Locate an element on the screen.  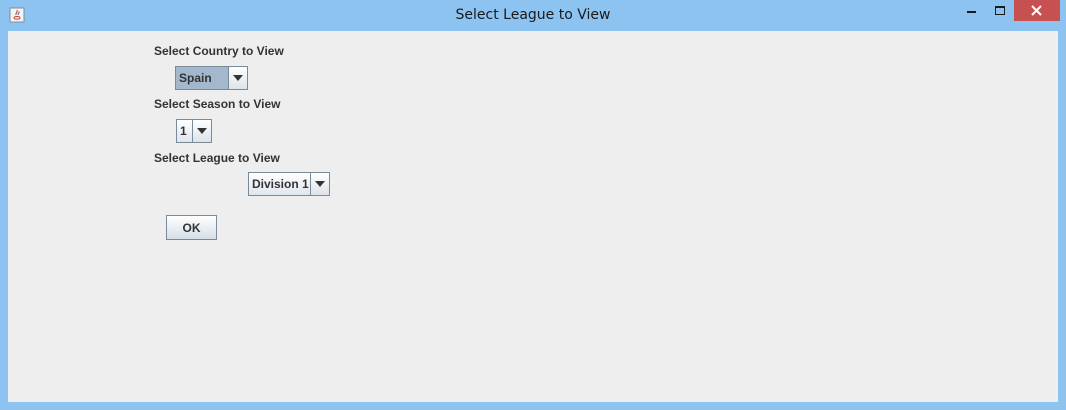
close-button is located at coordinates (1037, 10).